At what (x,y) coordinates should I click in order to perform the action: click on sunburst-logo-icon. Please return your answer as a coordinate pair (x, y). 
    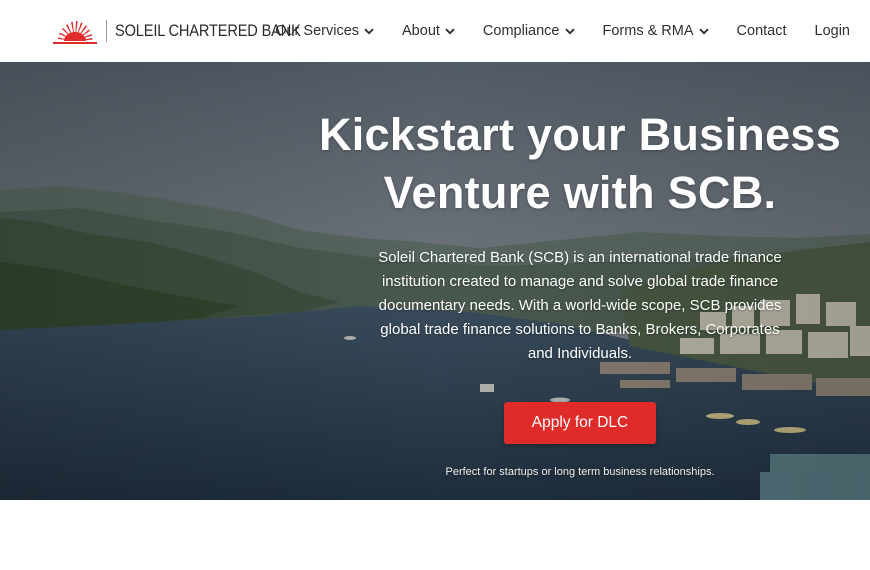
    Looking at the image, I should click on (75, 32).